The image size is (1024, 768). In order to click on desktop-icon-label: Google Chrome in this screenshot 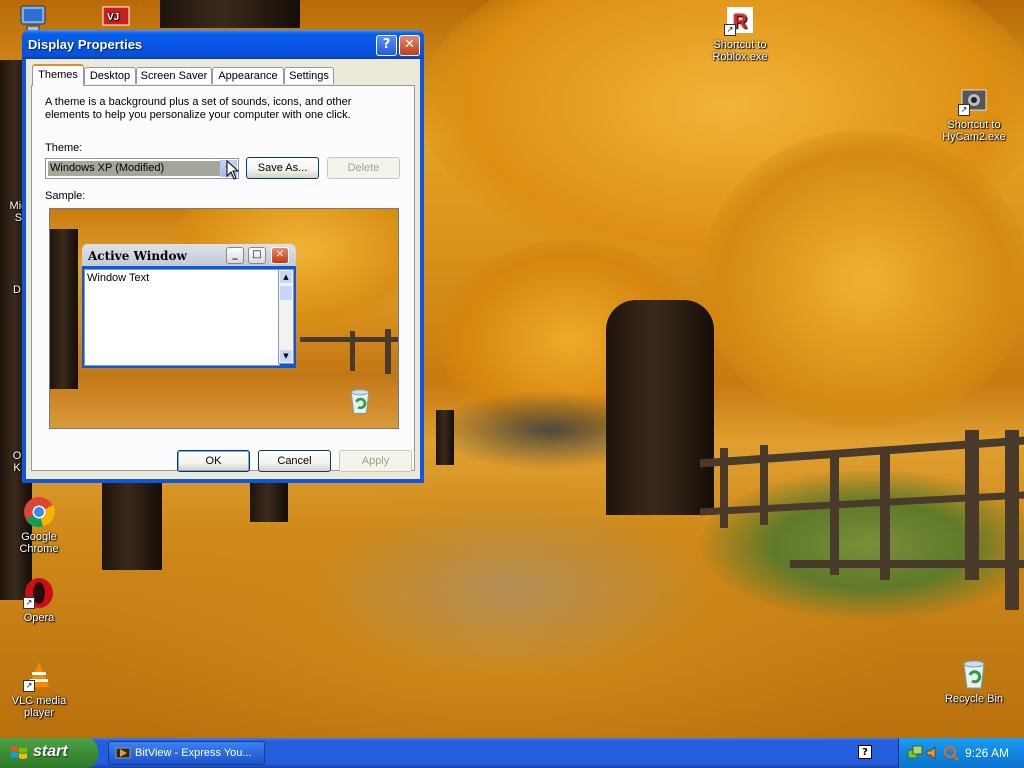, I will do `click(39, 543)`.